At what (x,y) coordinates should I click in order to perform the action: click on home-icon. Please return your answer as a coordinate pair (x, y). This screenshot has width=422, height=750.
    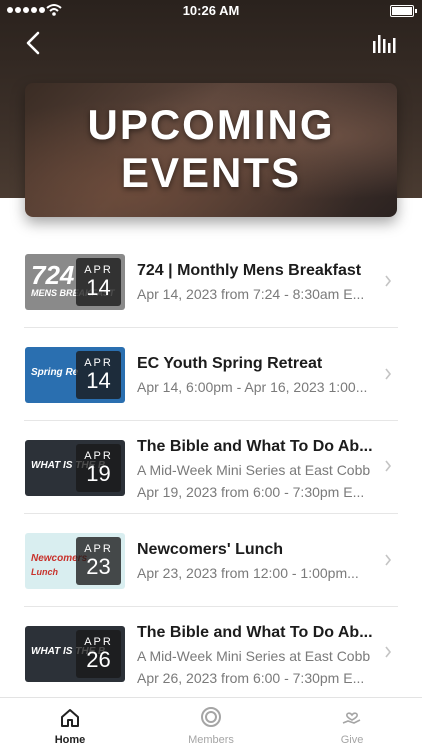
    Looking at the image, I should click on (70, 718).